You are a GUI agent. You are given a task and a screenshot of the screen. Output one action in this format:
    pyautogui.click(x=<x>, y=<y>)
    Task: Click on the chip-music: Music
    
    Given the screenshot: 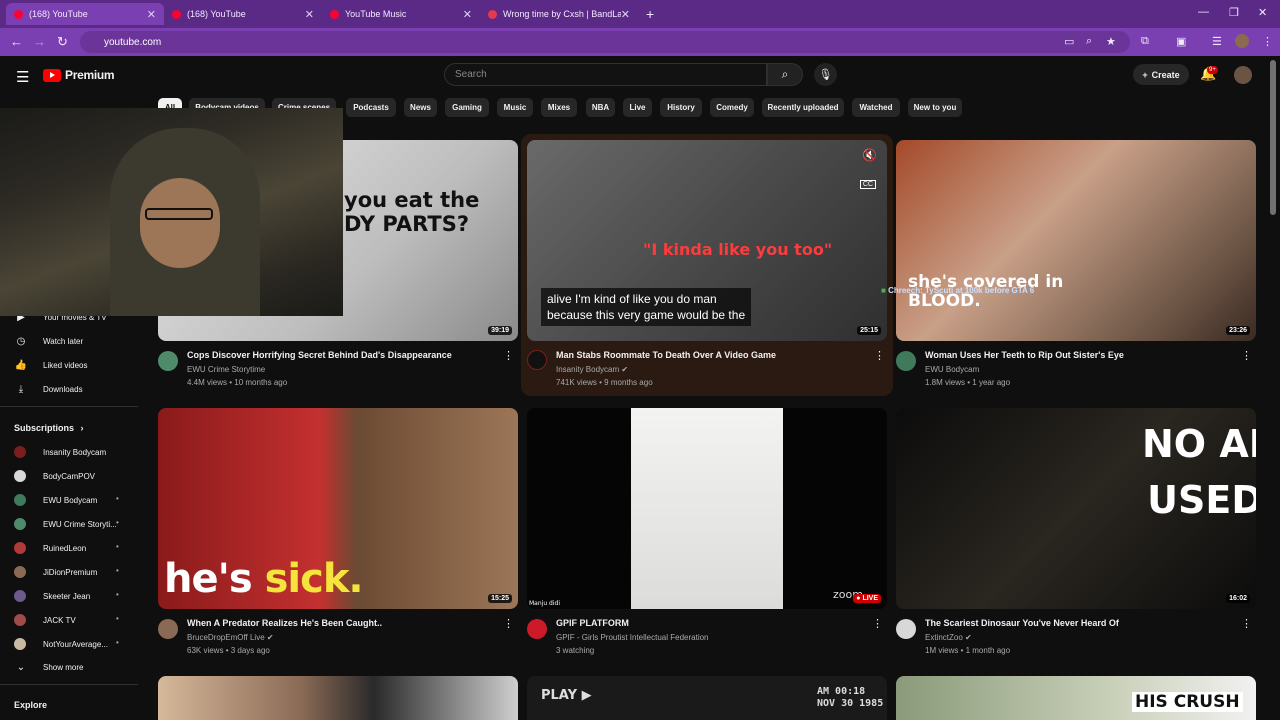 What is the action you would take?
    pyautogui.click(x=515, y=107)
    